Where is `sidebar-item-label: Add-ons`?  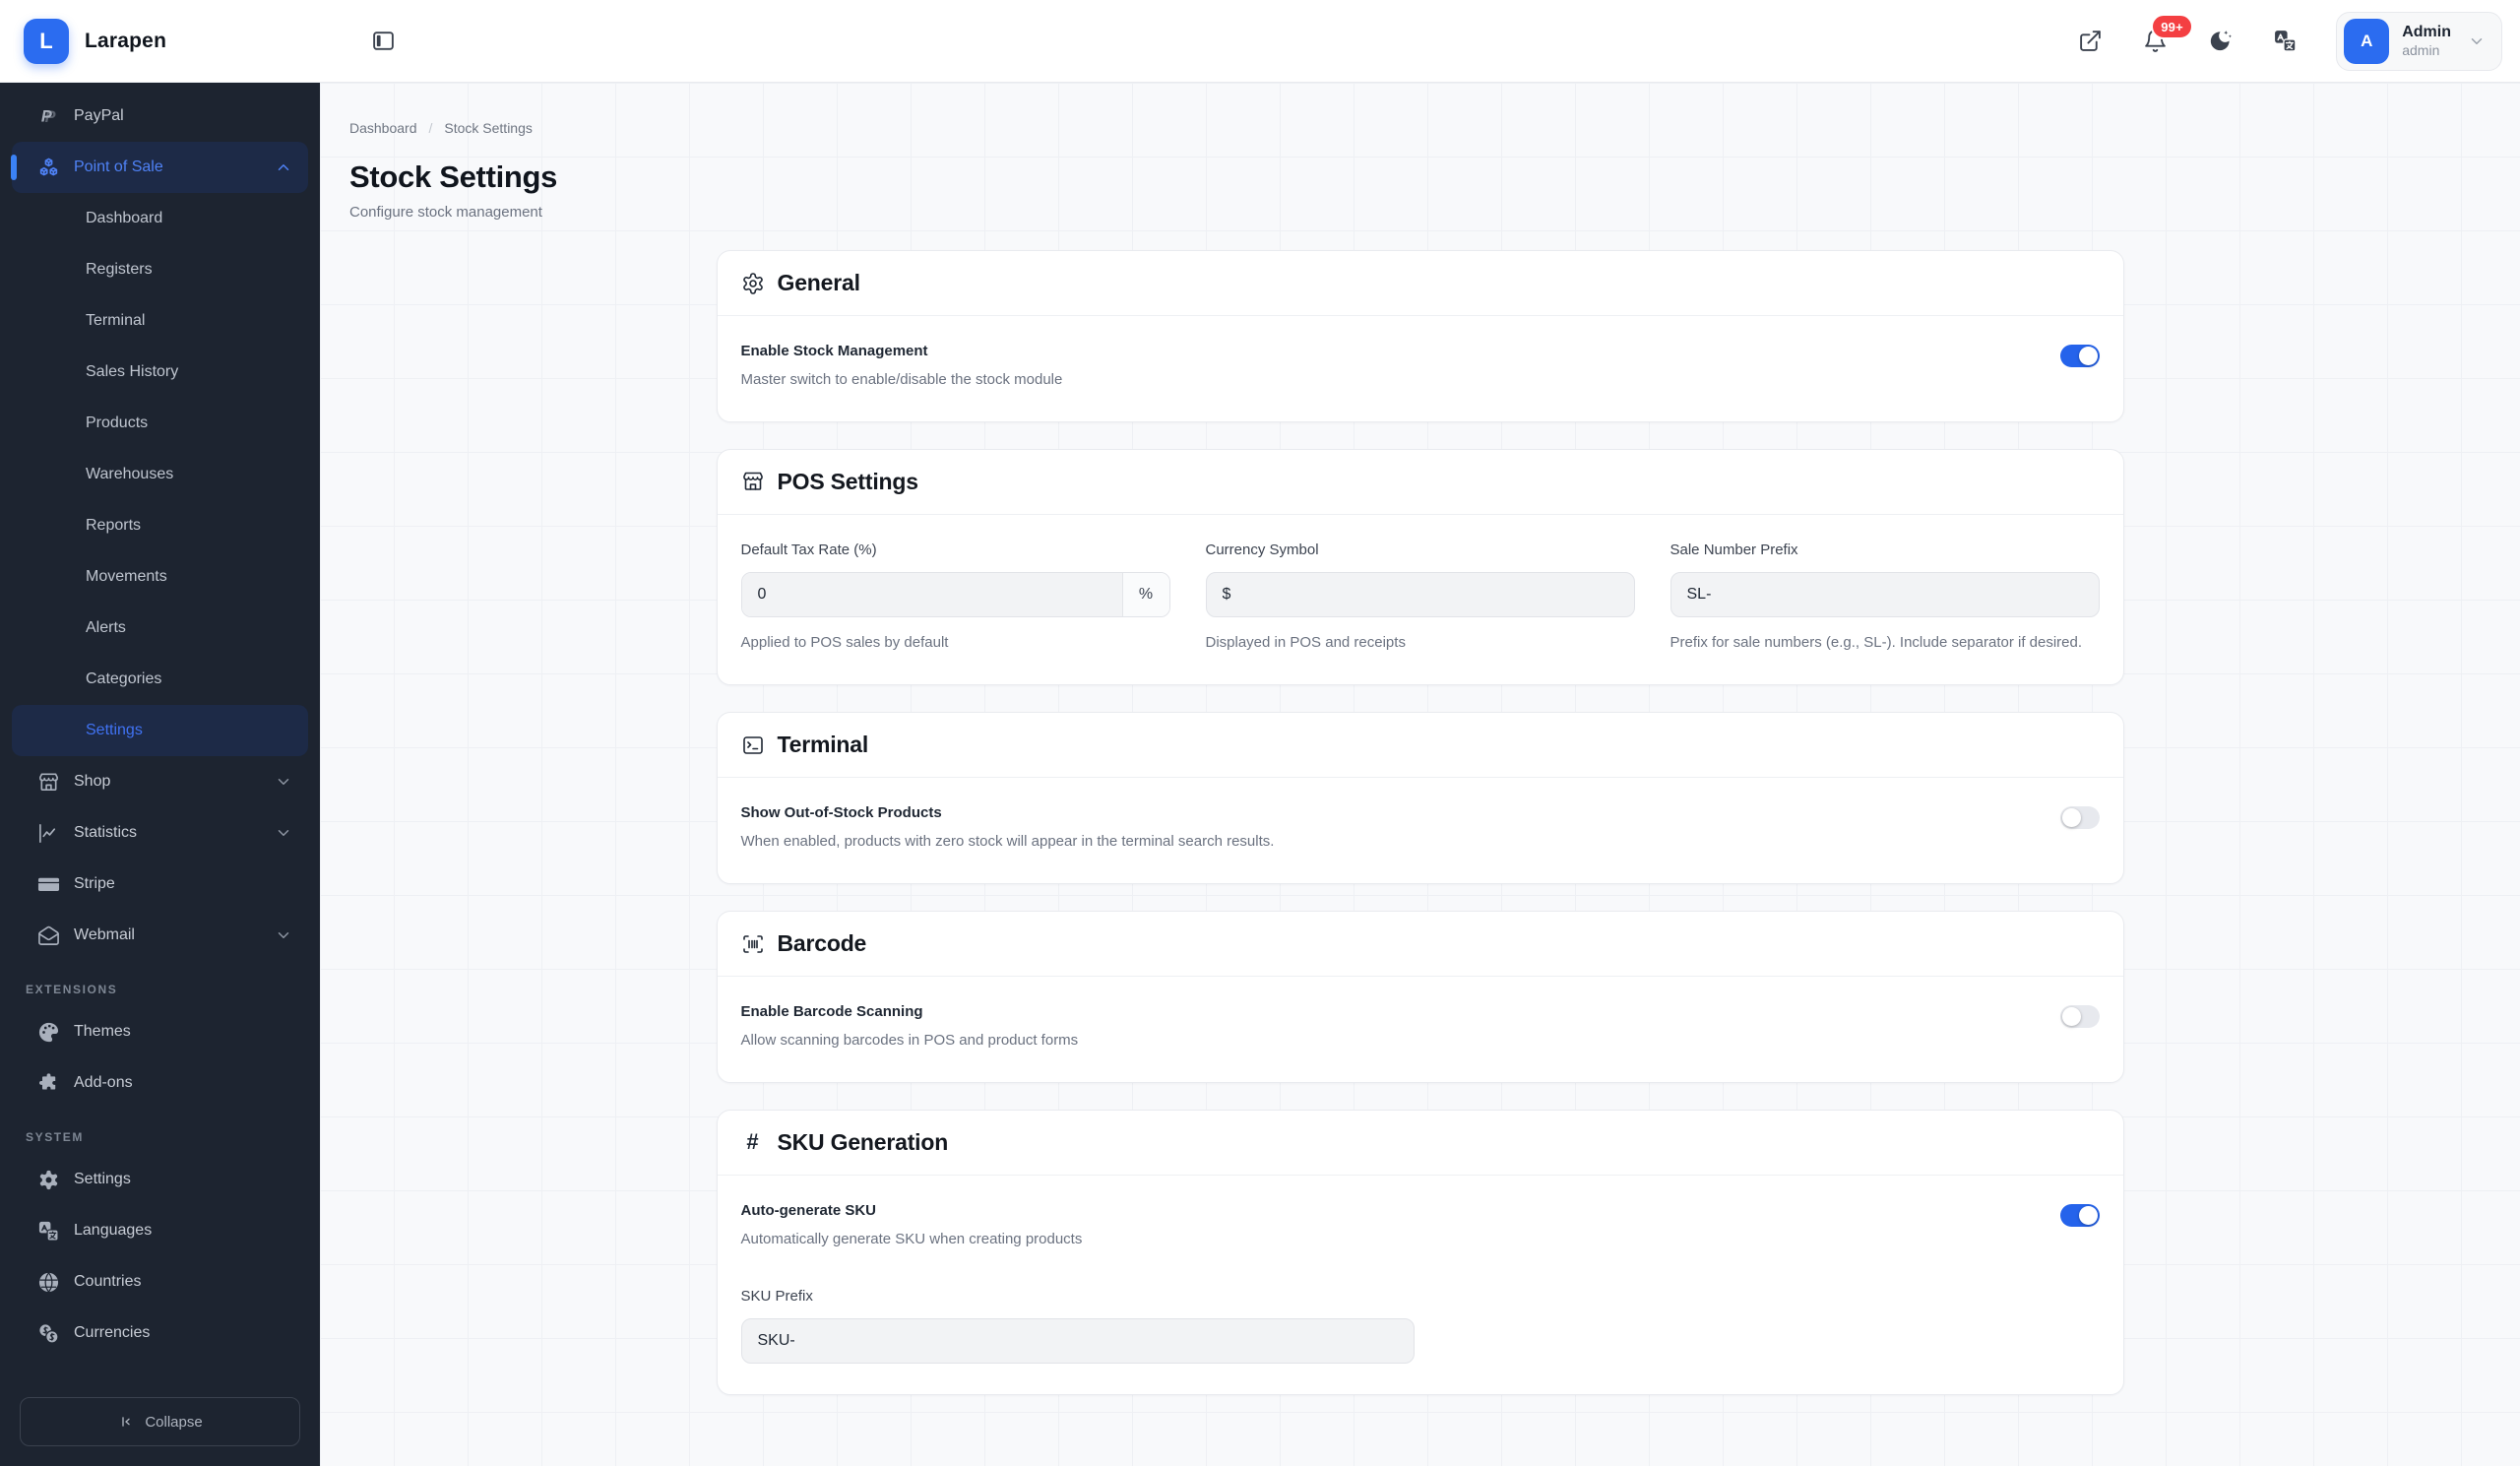 sidebar-item-label: Add-ons is located at coordinates (103, 1082).